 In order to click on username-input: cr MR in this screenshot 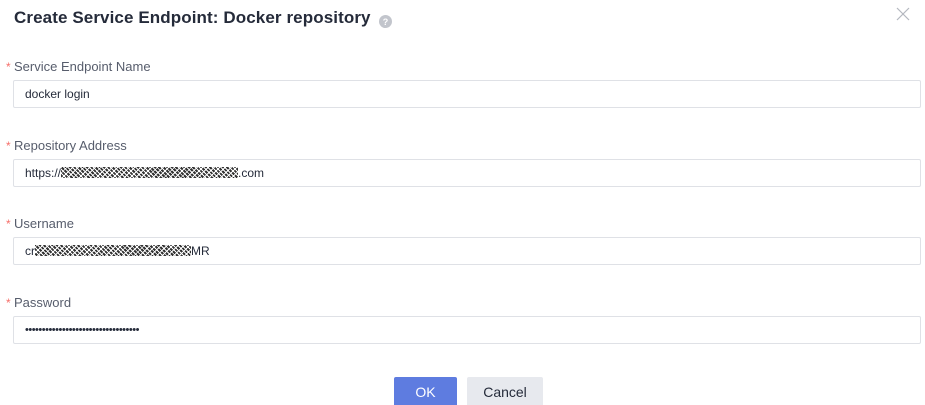, I will do `click(467, 251)`.